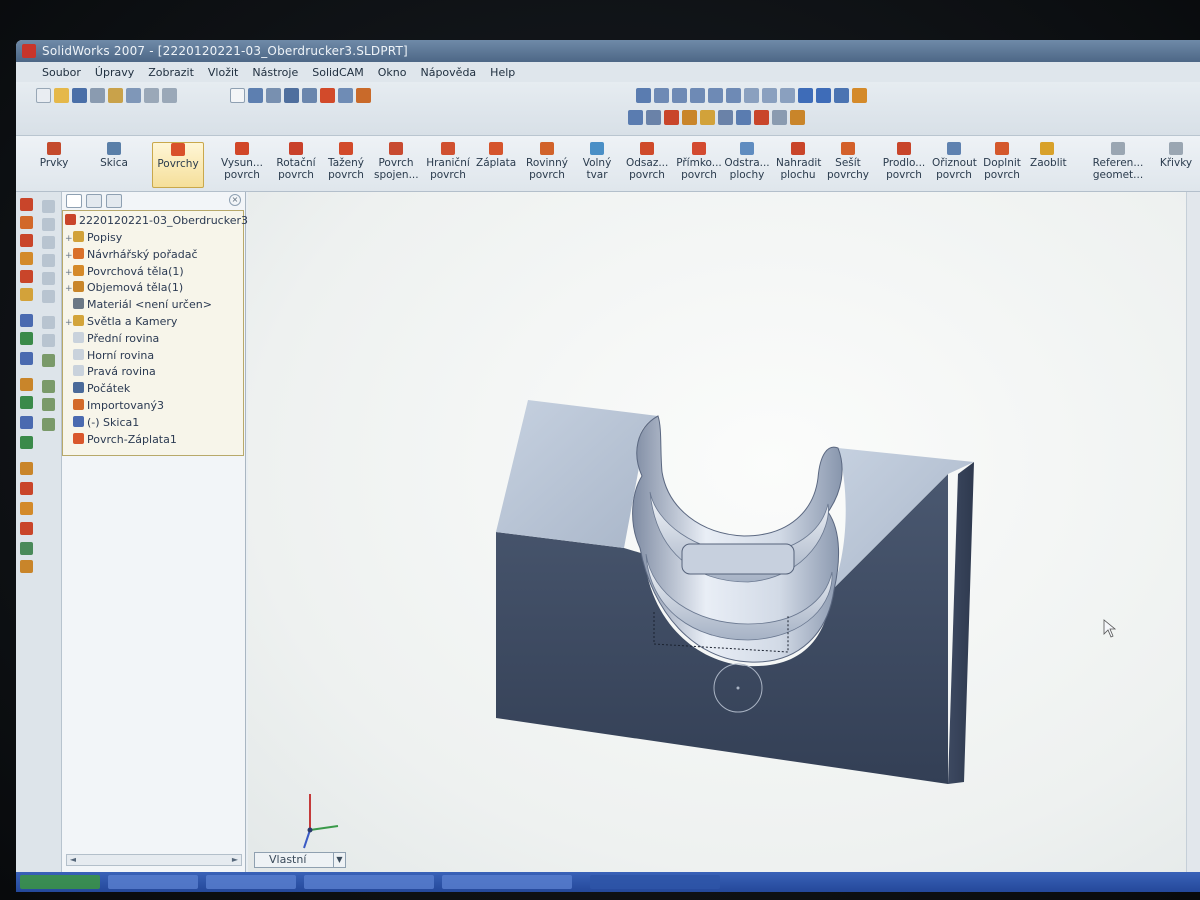 Image resolution: width=1200 pixels, height=900 pixels. Describe the element at coordinates (154, 860) in the screenshot. I see `tree-horizontal-scrollbar: ◄ ►` at that location.